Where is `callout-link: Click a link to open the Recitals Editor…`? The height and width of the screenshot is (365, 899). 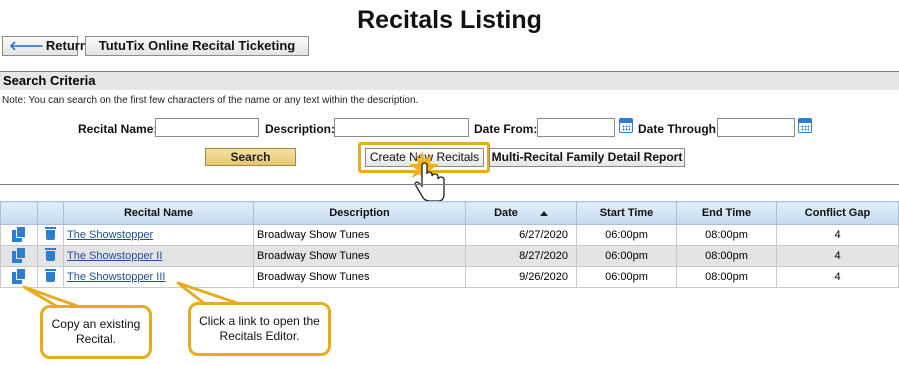 callout-link: Click a link to open the Recitals Editor… is located at coordinates (259, 329).